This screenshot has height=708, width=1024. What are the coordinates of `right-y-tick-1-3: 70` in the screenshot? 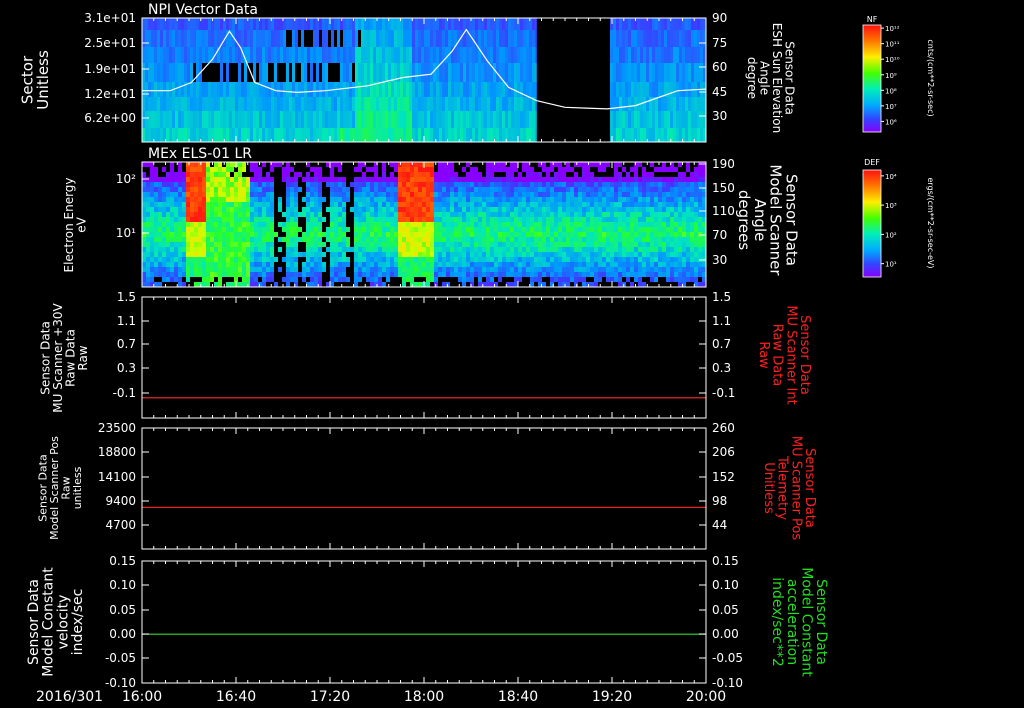 It's located at (719, 235).